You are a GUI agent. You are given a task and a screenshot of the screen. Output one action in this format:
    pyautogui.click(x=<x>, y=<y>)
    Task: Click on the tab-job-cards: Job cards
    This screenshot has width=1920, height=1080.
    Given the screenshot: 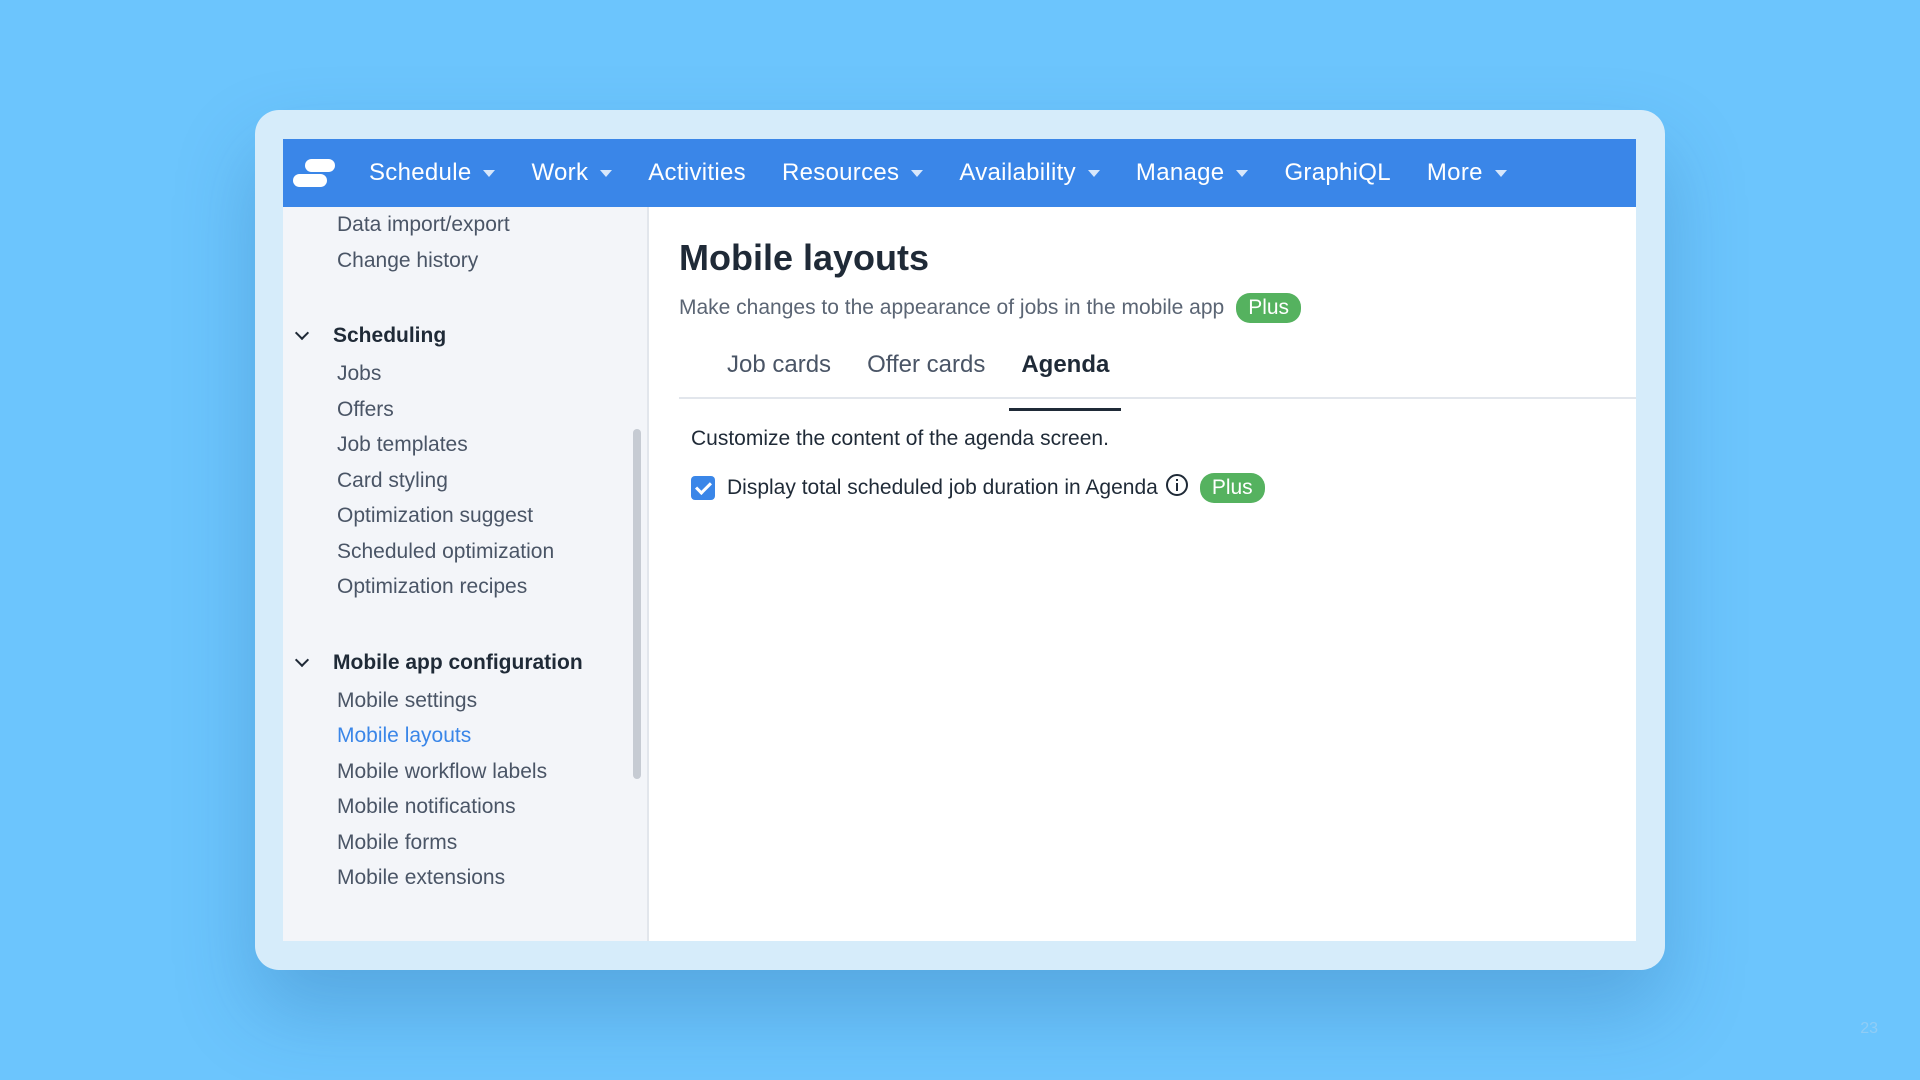 What is the action you would take?
    pyautogui.click(x=779, y=371)
    